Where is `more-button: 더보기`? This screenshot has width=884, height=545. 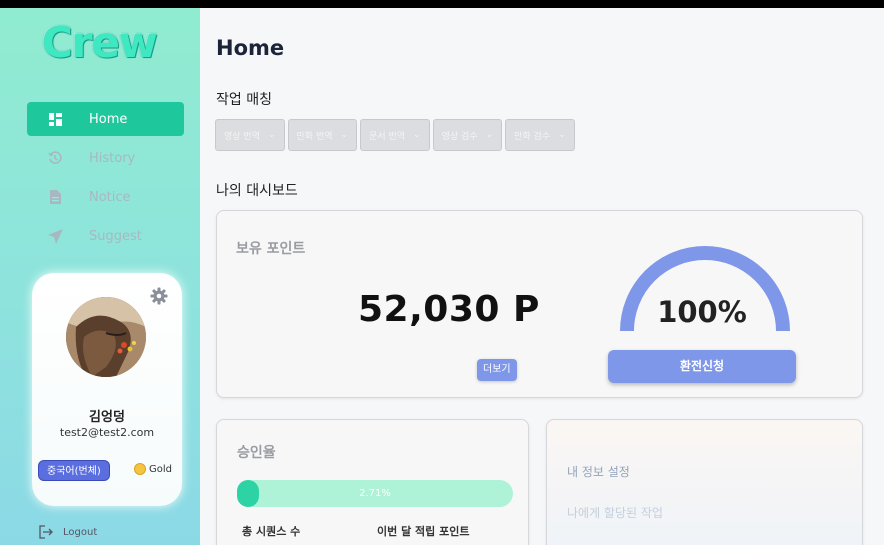
more-button: 더보기 is located at coordinates (497, 370).